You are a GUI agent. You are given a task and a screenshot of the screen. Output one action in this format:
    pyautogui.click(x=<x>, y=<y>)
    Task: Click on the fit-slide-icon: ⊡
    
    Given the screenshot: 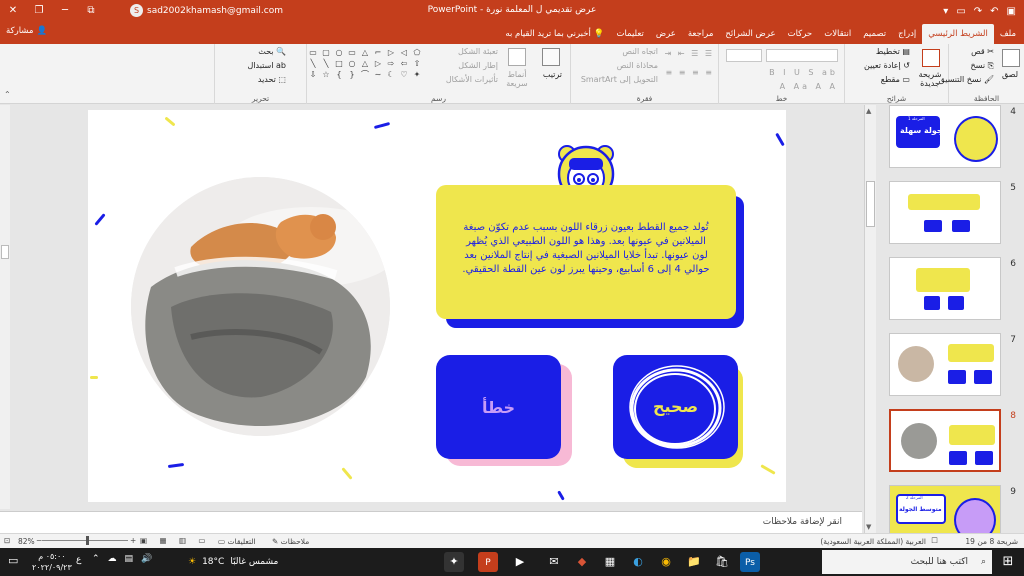 What is the action you would take?
    pyautogui.click(x=7, y=540)
    